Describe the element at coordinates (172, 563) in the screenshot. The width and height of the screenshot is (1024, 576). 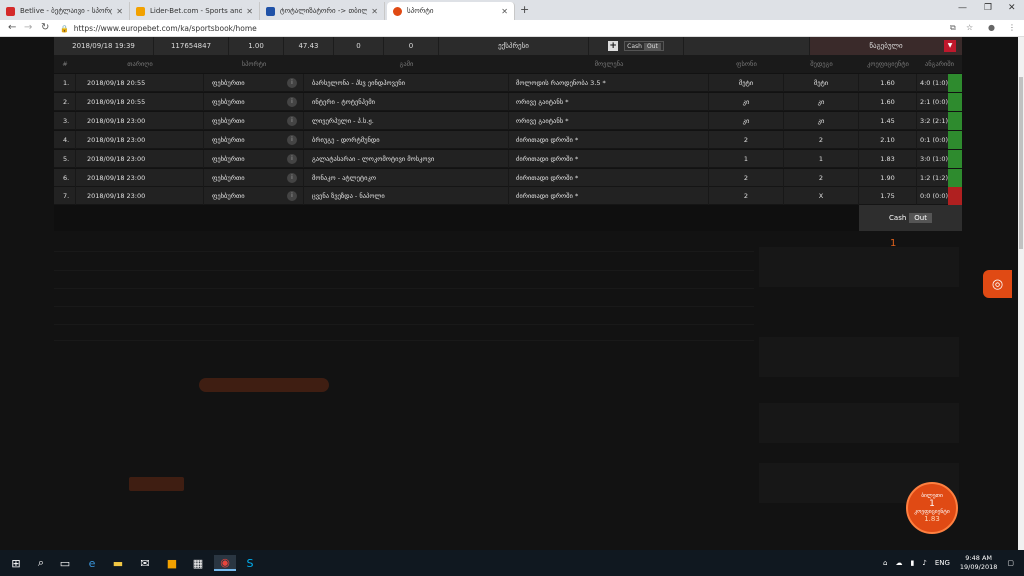
I see `app-icon: ■` at that location.